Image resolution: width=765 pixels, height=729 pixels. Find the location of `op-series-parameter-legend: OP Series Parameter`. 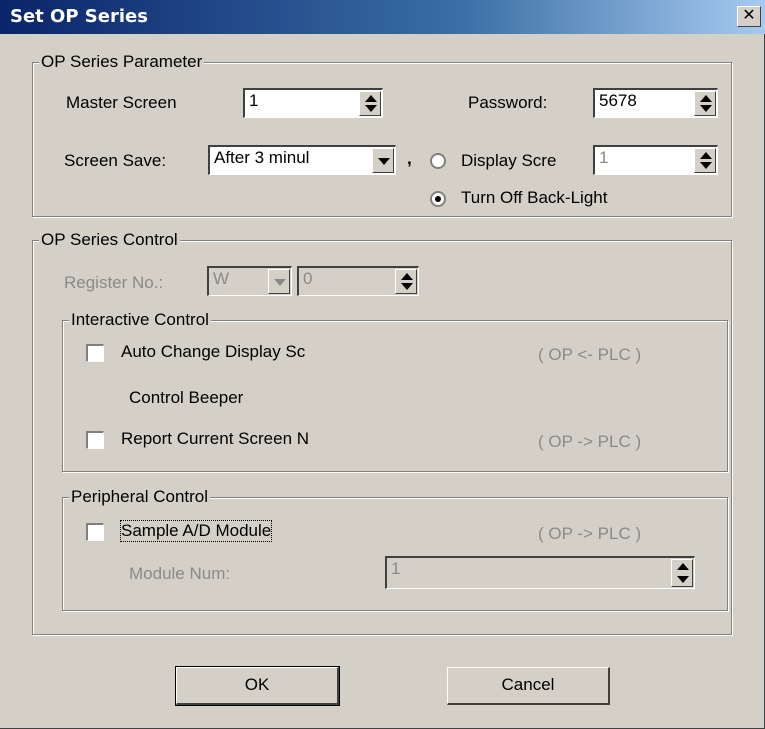

op-series-parameter-legend: OP Series Parameter is located at coordinates (122, 62).